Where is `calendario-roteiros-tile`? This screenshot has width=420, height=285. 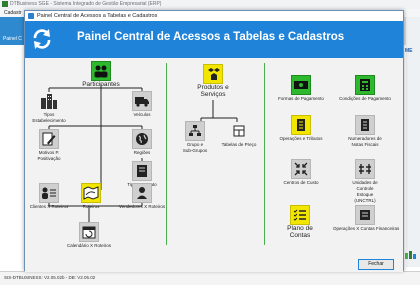
calendario-roteiros-tile is located at coordinates (89, 232).